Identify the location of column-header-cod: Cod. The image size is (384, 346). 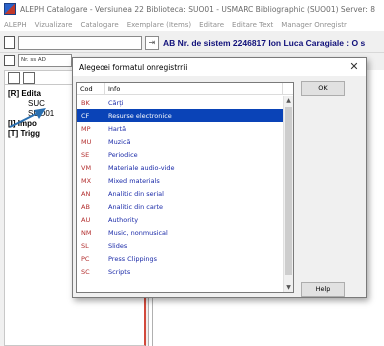
(91, 88).